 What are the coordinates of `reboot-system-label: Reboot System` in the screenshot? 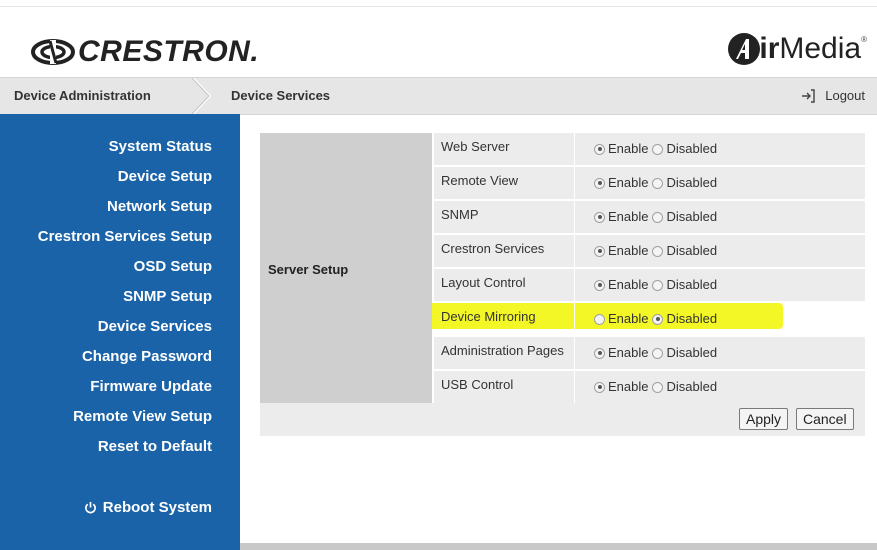 It's located at (157, 507).